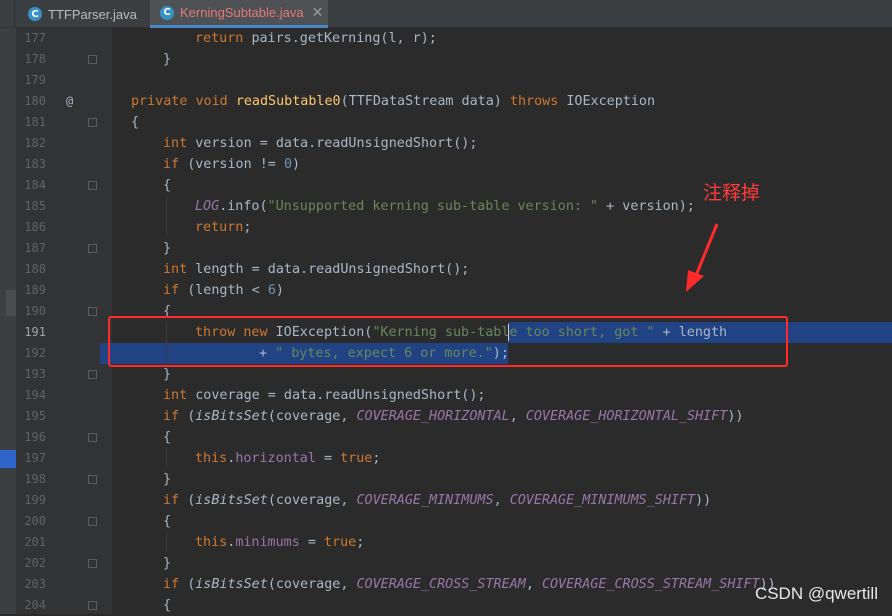 Image resolution: width=892 pixels, height=616 pixels. I want to click on code-token: COVERAGE_HORIZONTAL_SHIFT, so click(626, 416).